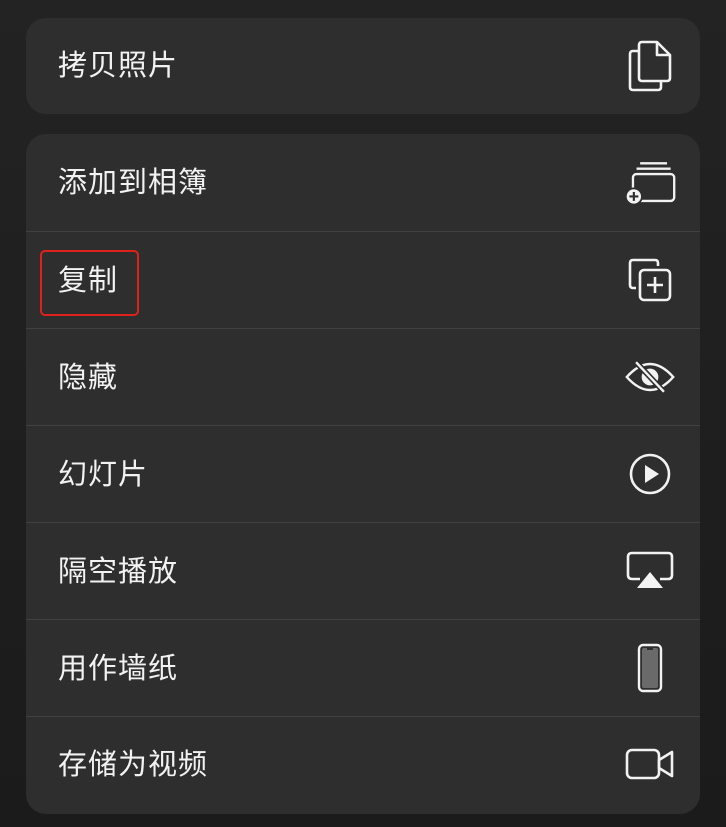 This screenshot has height=827, width=726. What do you see at coordinates (363, 182) in the screenshot?
I see `menu-item-add-to-album: 添加到相簿` at bounding box center [363, 182].